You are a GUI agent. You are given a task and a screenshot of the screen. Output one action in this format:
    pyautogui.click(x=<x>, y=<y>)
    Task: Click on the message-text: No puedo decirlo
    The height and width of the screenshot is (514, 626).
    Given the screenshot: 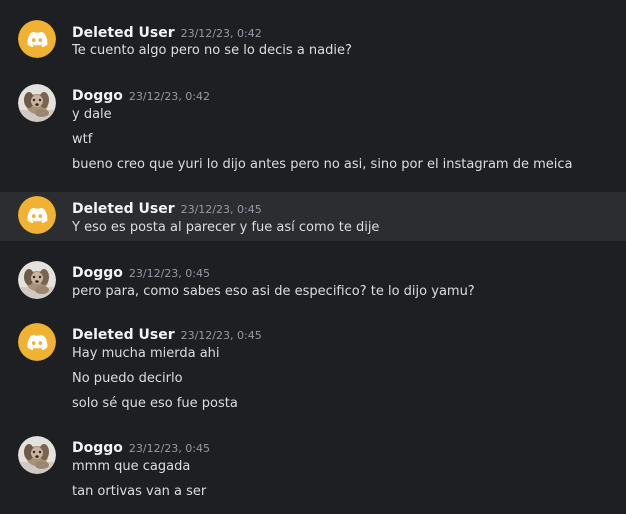 What is the action you would take?
    pyautogui.click(x=127, y=378)
    